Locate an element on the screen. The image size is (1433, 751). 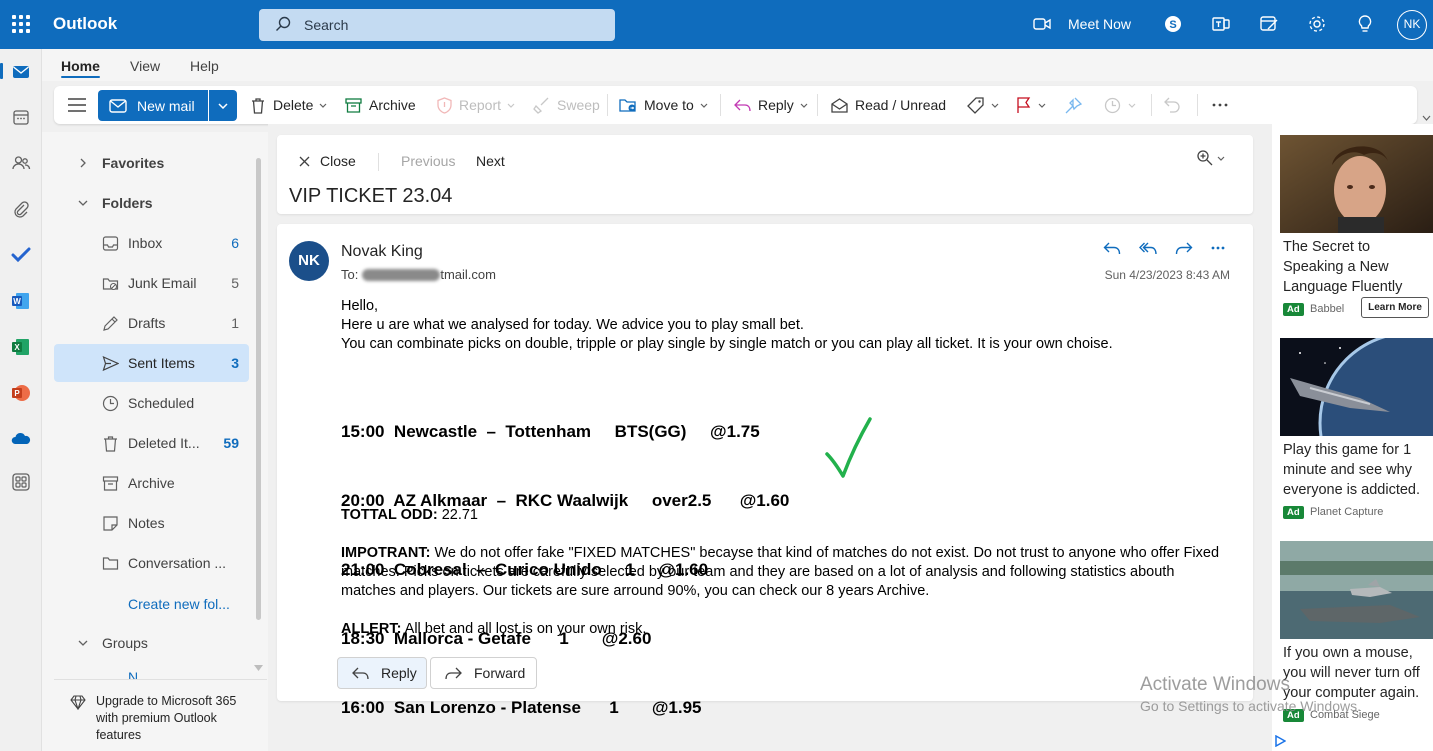
excel-icon: X is located at coordinates (21, 347).